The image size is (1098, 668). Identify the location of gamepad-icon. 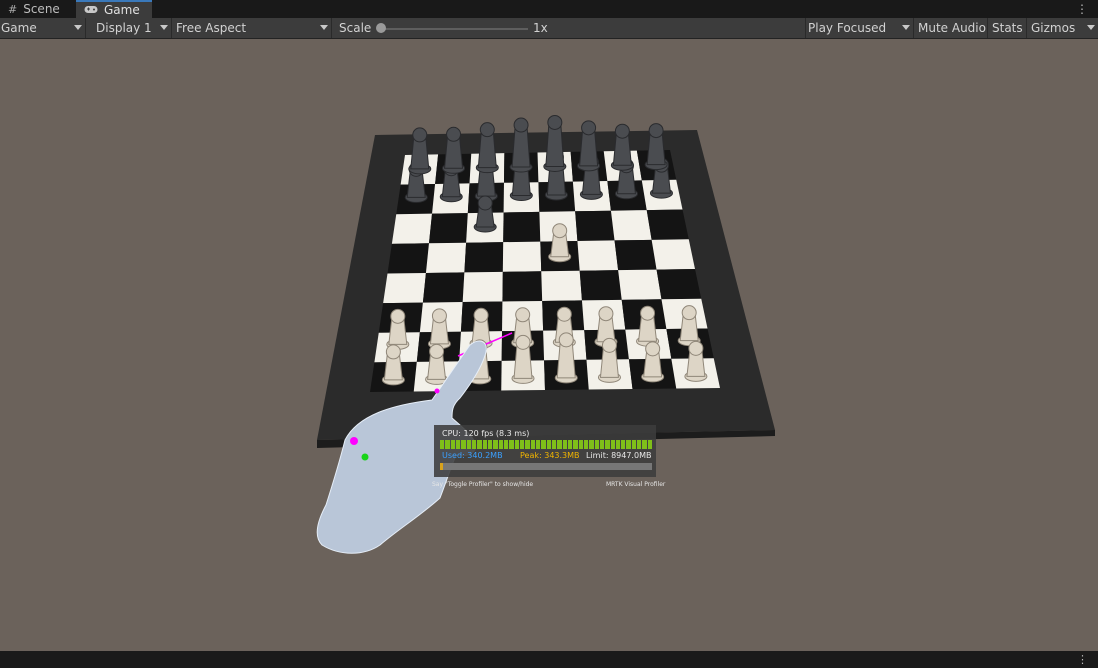
(91, 10).